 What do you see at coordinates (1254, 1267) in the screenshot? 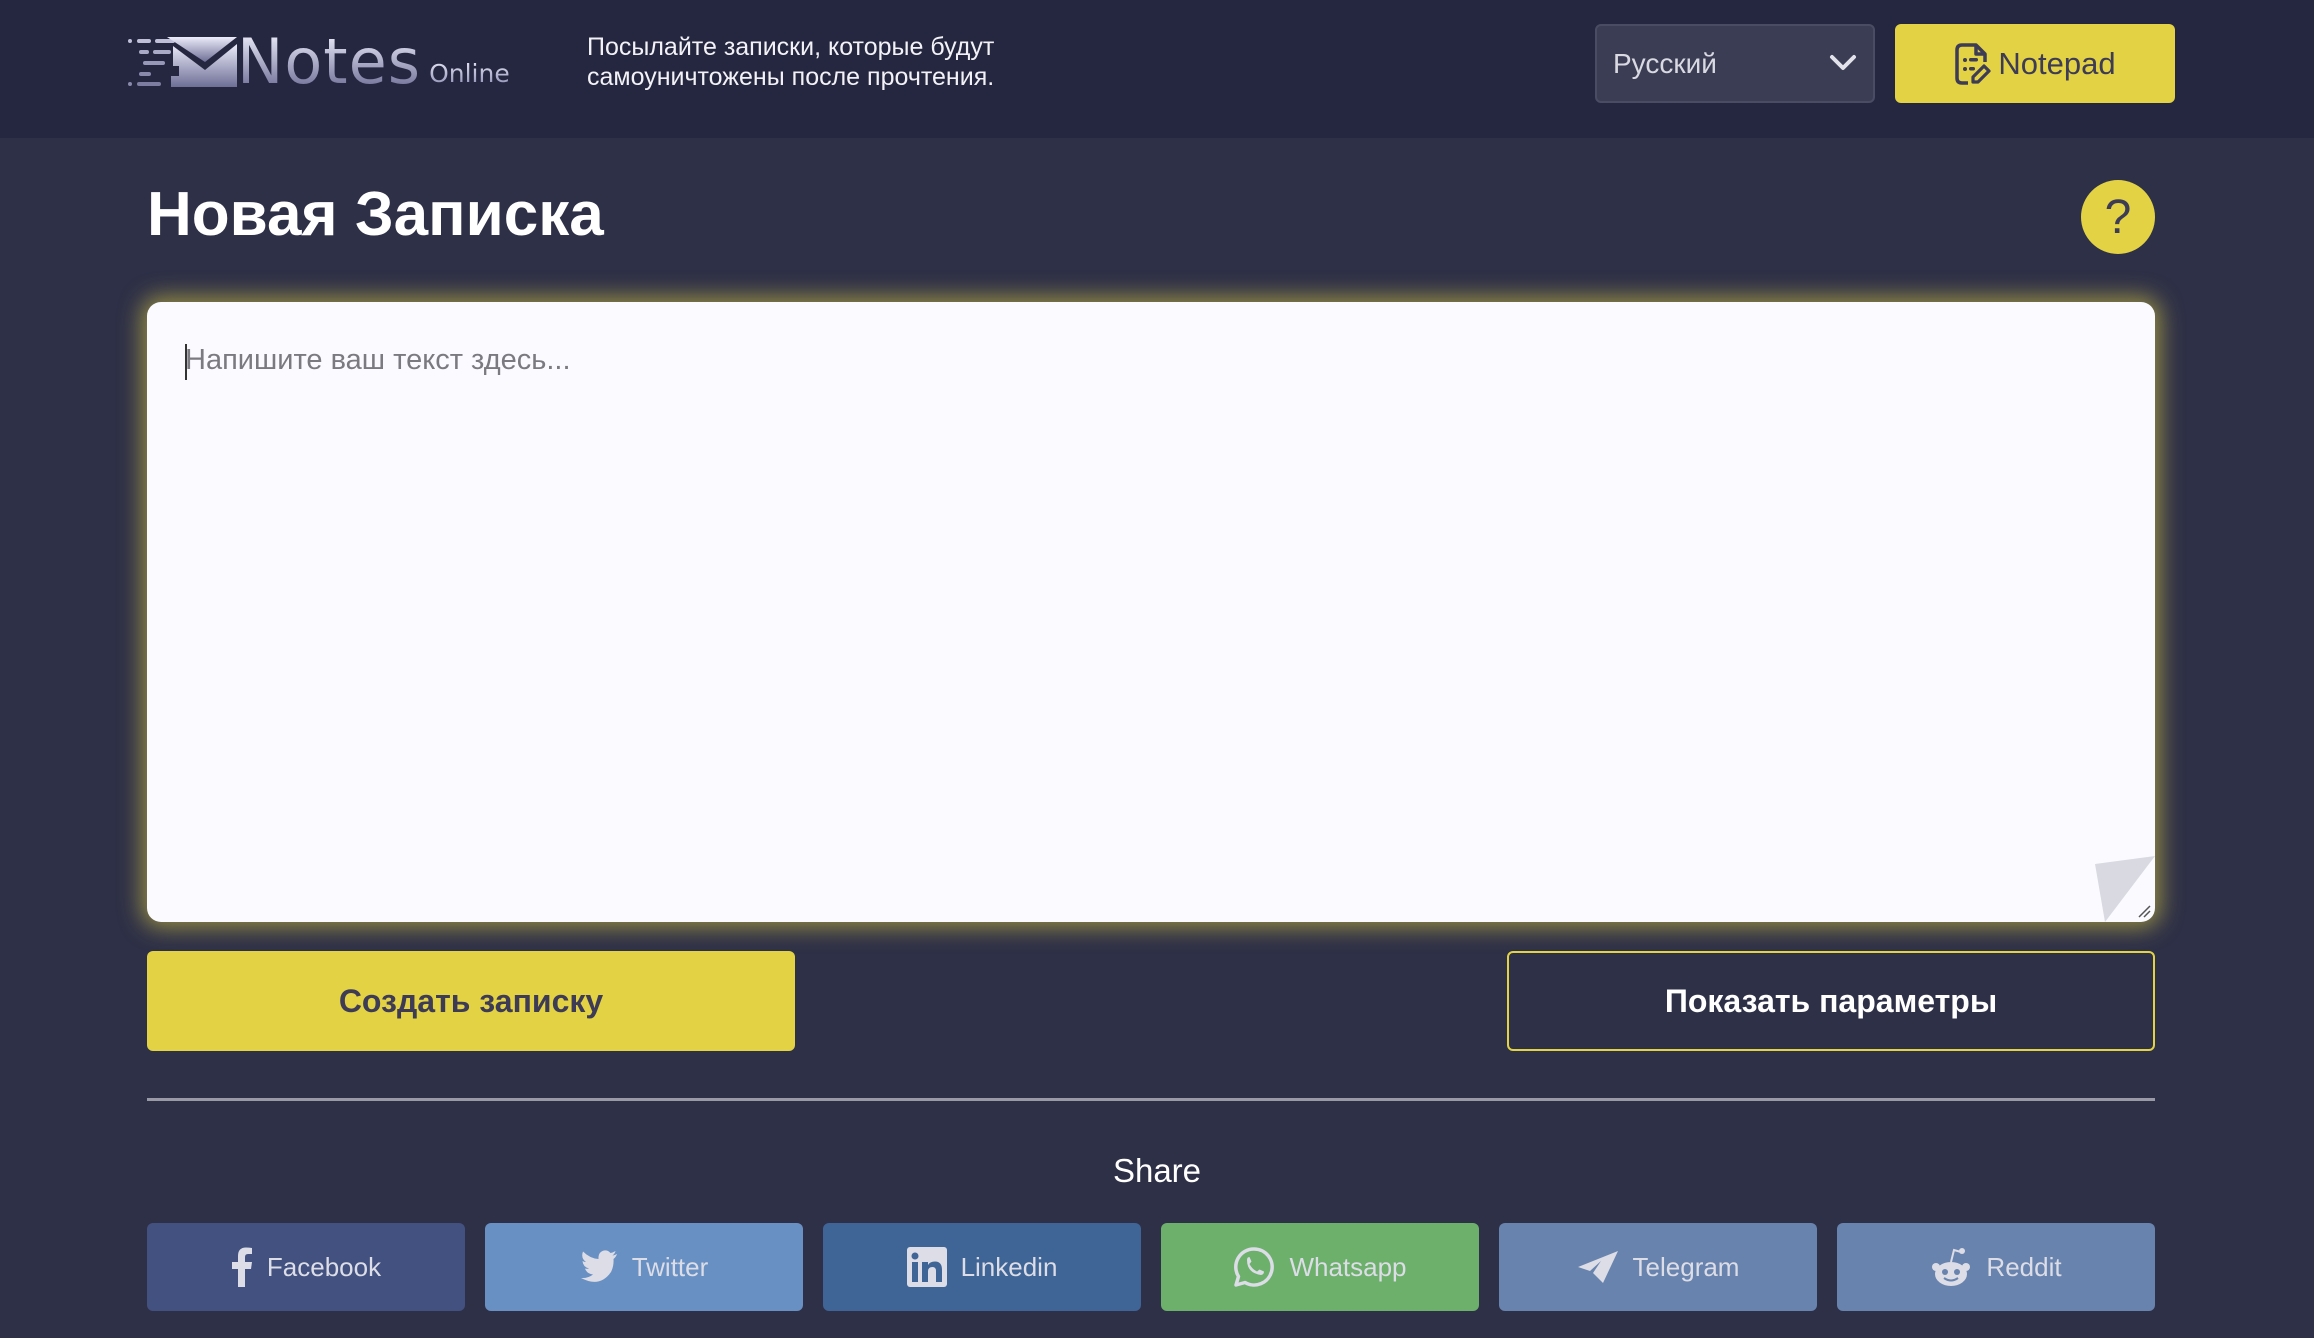
I see `whatsapp-icon` at bounding box center [1254, 1267].